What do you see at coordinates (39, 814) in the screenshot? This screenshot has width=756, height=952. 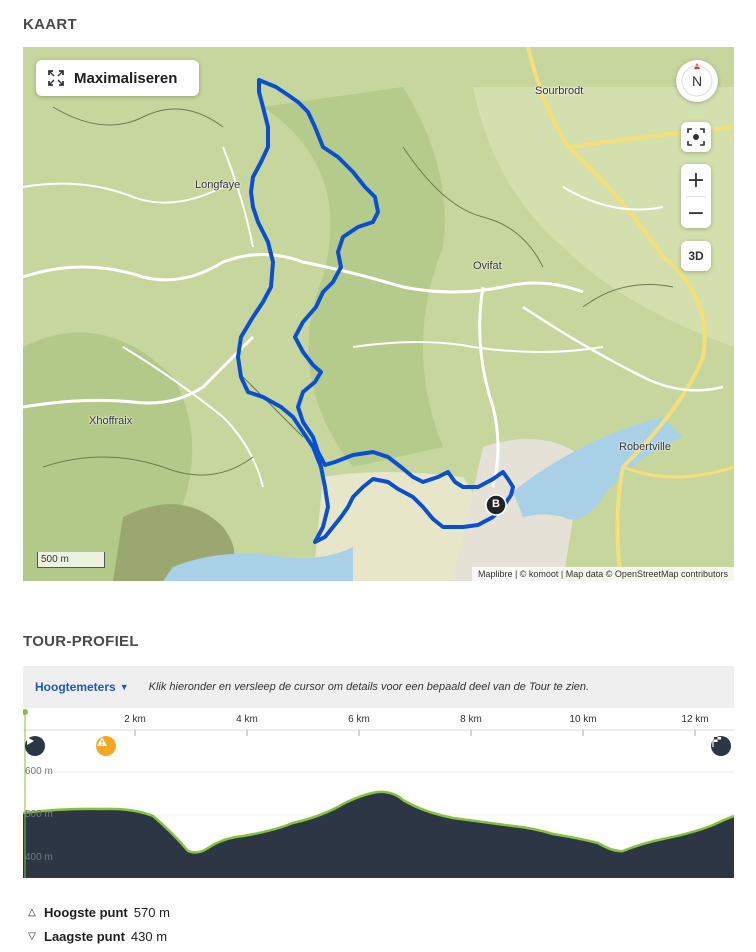 I see `elevation-tick-label: 500 m` at bounding box center [39, 814].